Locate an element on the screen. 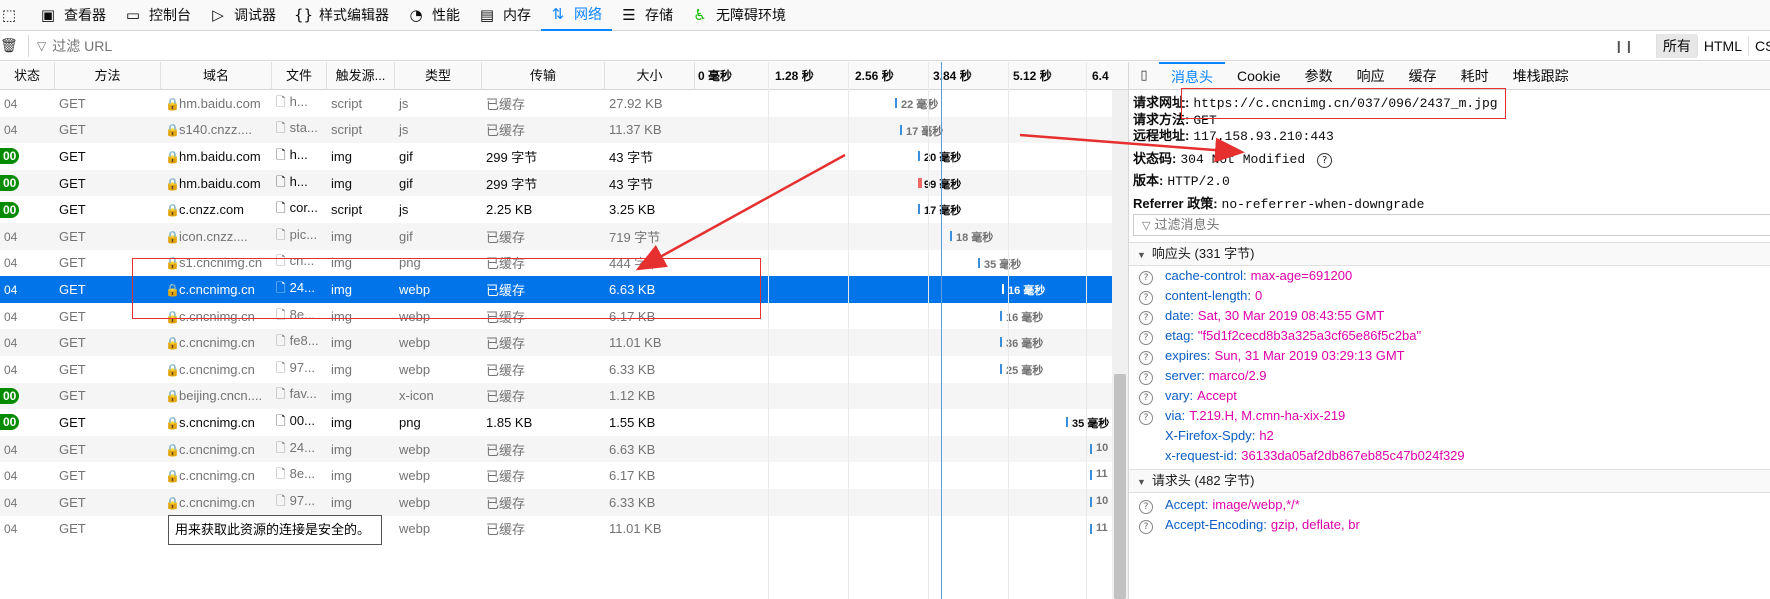 The height and width of the screenshot is (599, 1770). header-value: 36133da05af2db867eb85c47b024f329 is located at coordinates (1353, 455).